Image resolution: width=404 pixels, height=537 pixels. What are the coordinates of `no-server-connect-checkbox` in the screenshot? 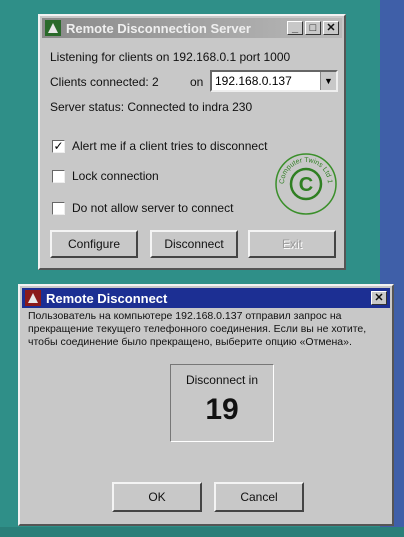 It's located at (58, 208).